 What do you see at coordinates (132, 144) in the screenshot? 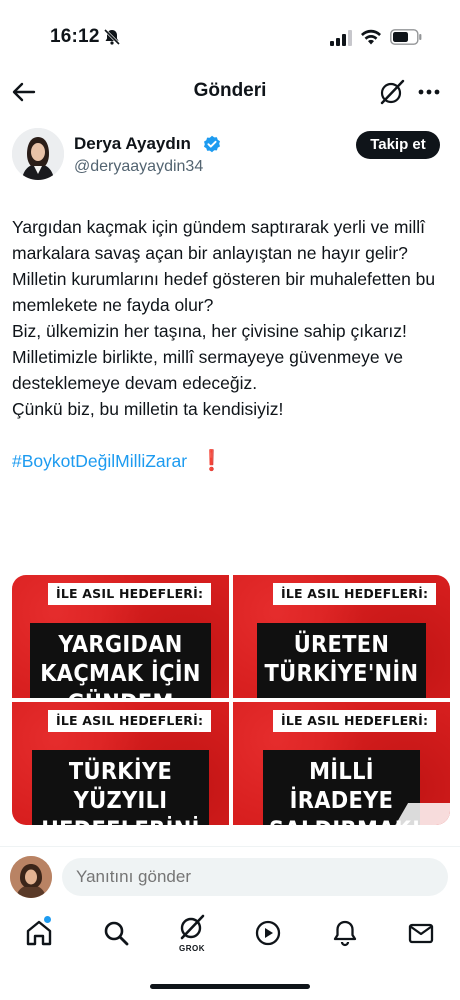
I see `author-name: Derya Ayaydın` at bounding box center [132, 144].